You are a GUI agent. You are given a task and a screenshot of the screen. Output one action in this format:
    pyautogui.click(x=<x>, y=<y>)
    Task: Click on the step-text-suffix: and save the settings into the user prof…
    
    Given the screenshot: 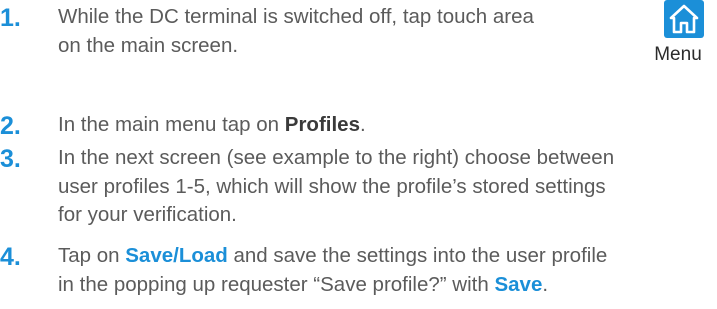 What is the action you would take?
    pyautogui.click(x=417, y=255)
    